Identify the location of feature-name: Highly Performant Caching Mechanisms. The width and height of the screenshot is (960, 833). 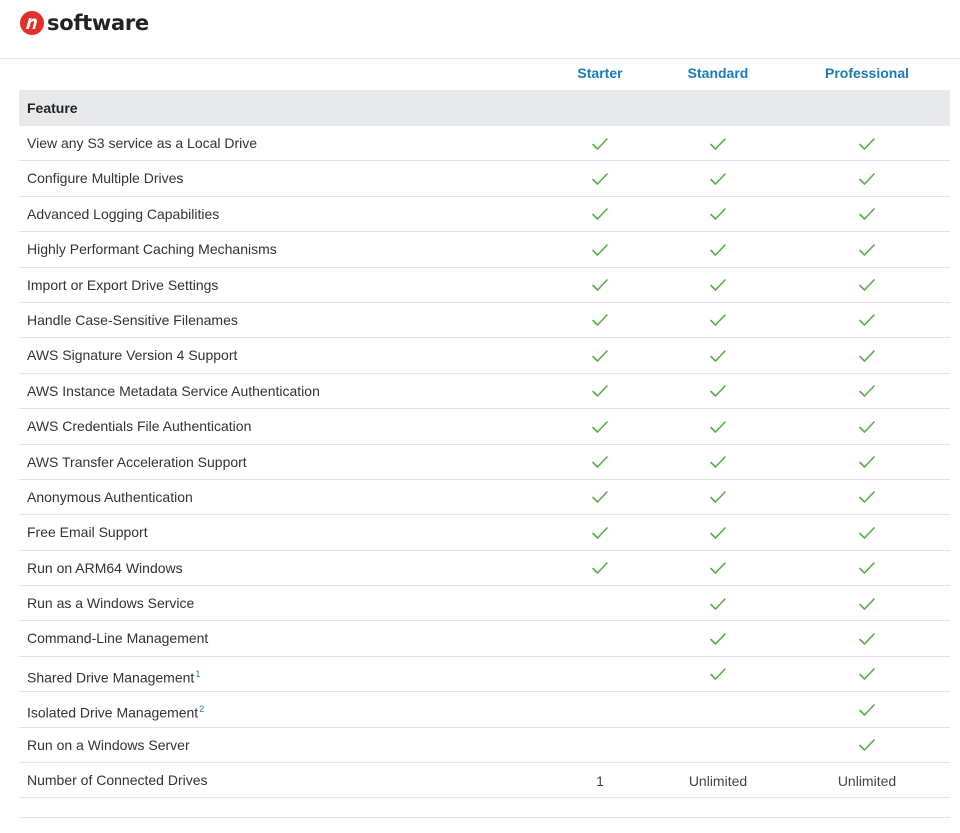
(152, 249).